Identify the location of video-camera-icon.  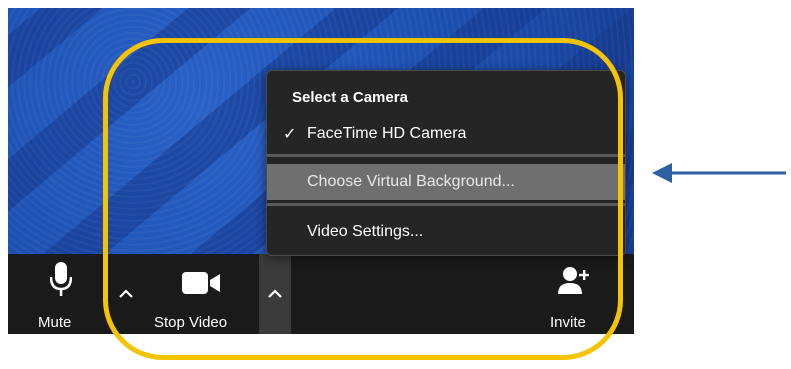
(202, 285).